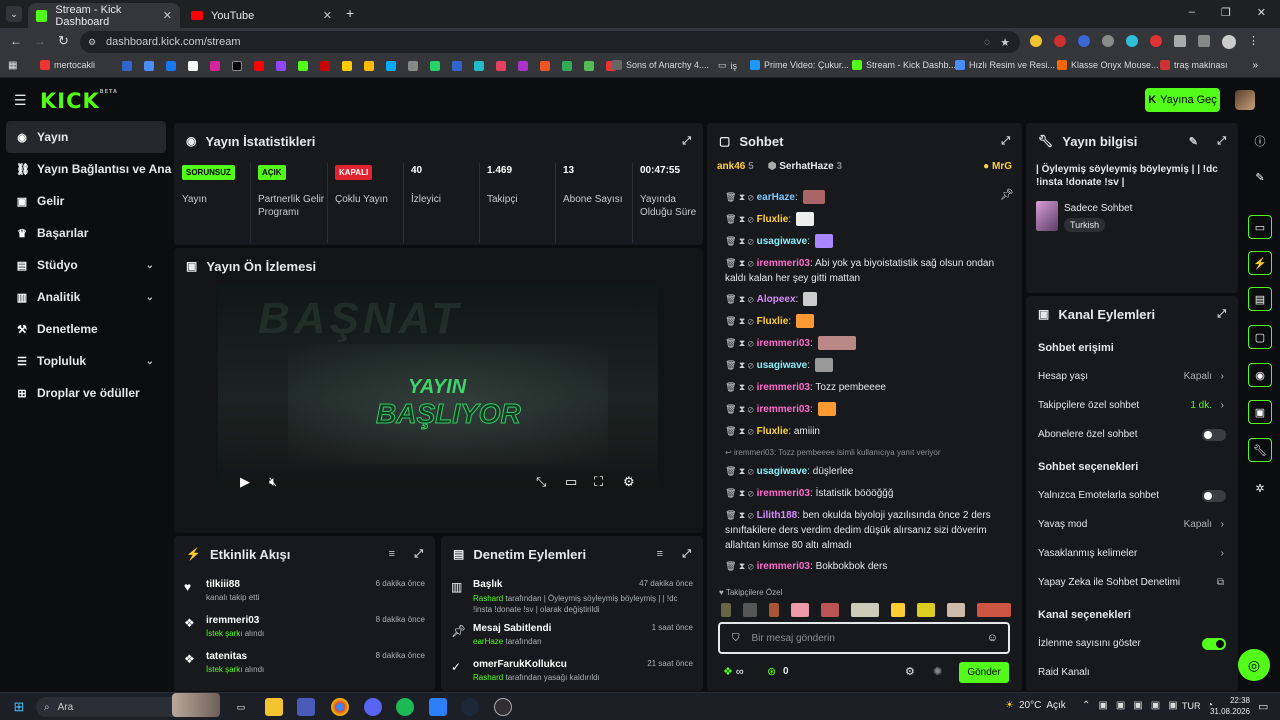 The height and width of the screenshot is (720, 1280). I want to click on restore-icon: ❐, so click(1226, 12).